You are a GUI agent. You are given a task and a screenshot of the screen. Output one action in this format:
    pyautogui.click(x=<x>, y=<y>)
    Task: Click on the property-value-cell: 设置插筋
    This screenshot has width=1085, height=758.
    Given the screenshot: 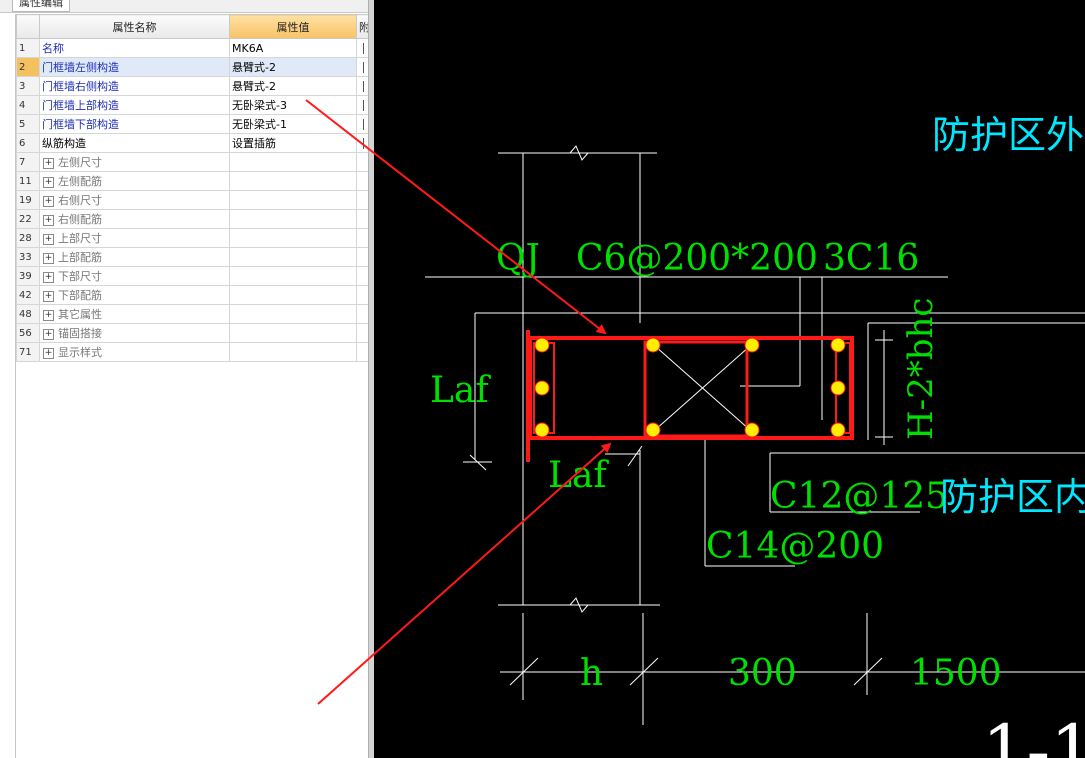 What is the action you would take?
    pyautogui.click(x=293, y=143)
    